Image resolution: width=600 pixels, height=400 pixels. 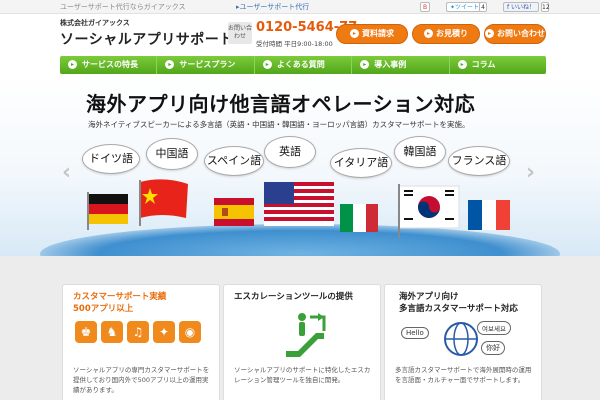 What do you see at coordinates (164, 332) in the screenshot?
I see `diamond-icon: ✦` at bounding box center [164, 332].